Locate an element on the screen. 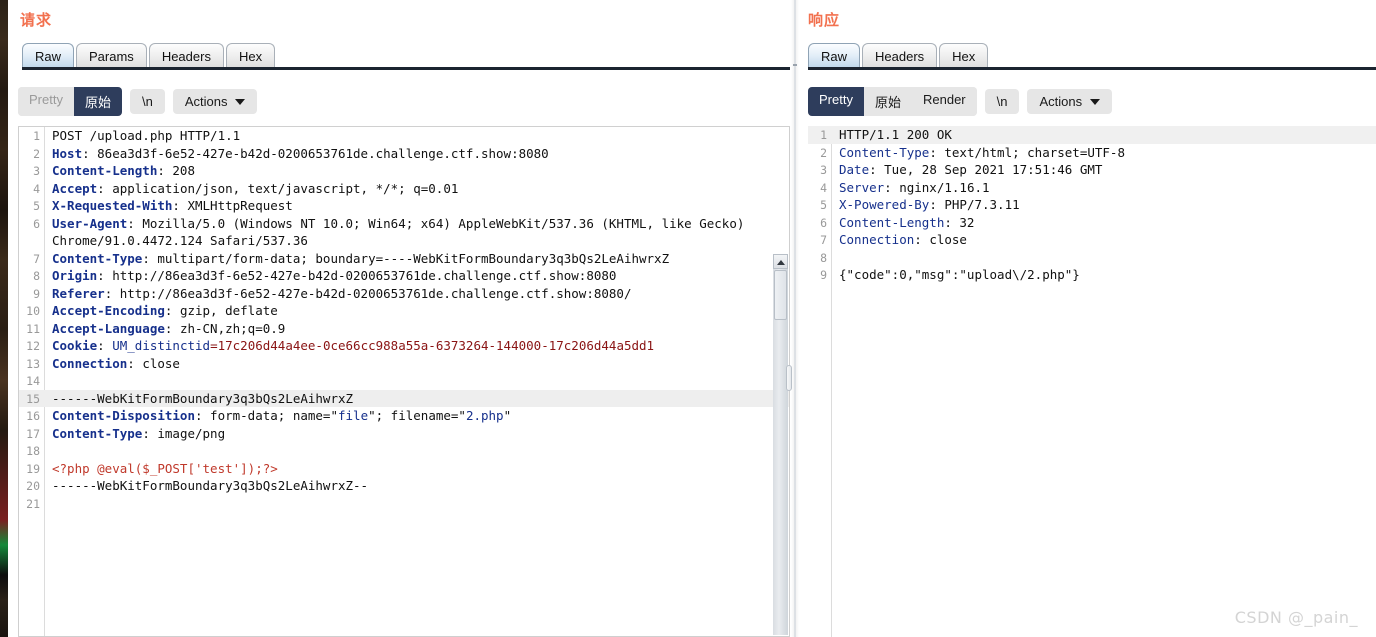  code-line: 18 is located at coordinates (404, 451).